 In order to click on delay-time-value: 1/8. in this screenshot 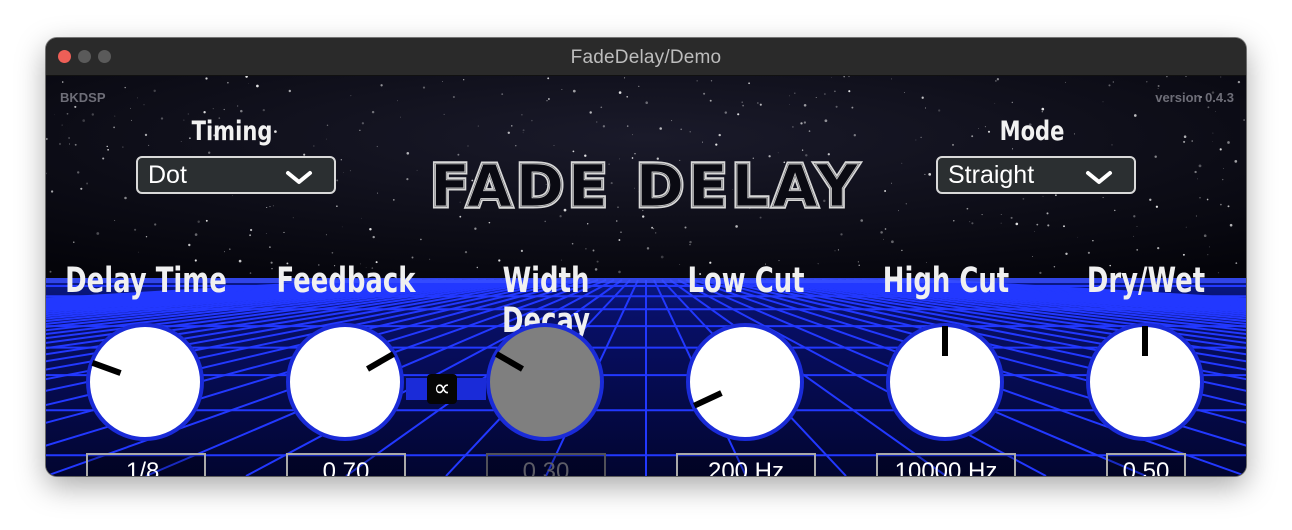, I will do `click(146, 464)`.